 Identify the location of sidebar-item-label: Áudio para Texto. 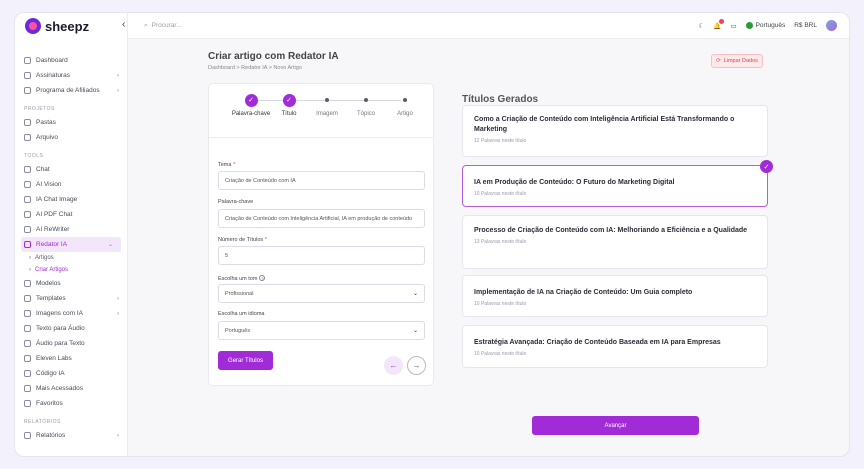
(60, 343).